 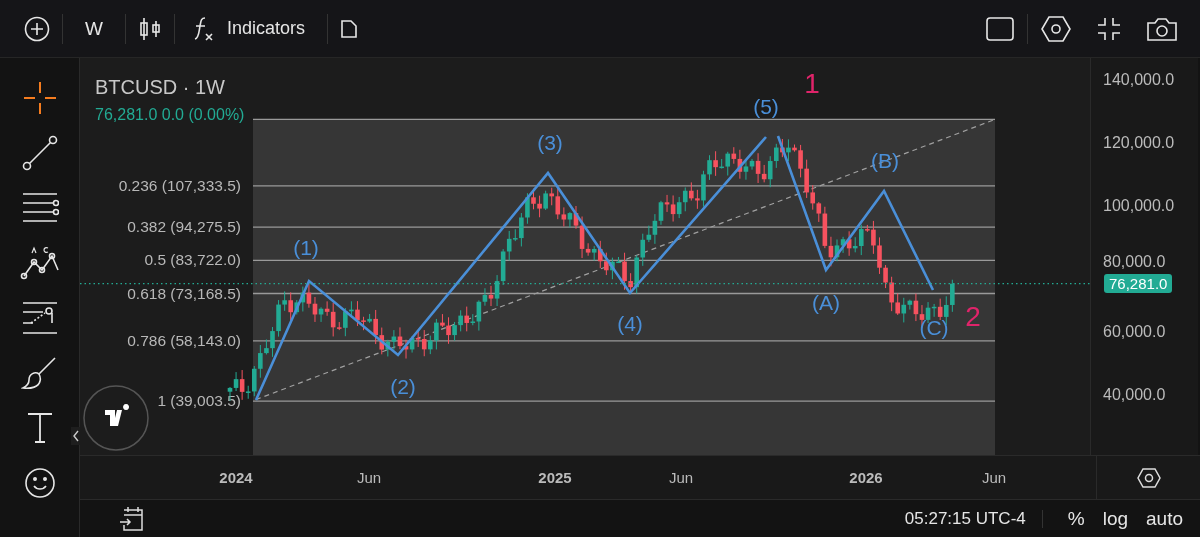 I want to click on wave-label: 1, so click(x=812, y=83).